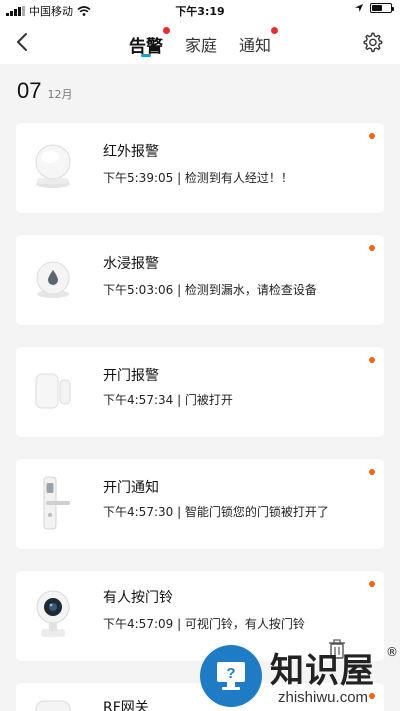  I want to click on event-title: 开门报警, so click(131, 376).